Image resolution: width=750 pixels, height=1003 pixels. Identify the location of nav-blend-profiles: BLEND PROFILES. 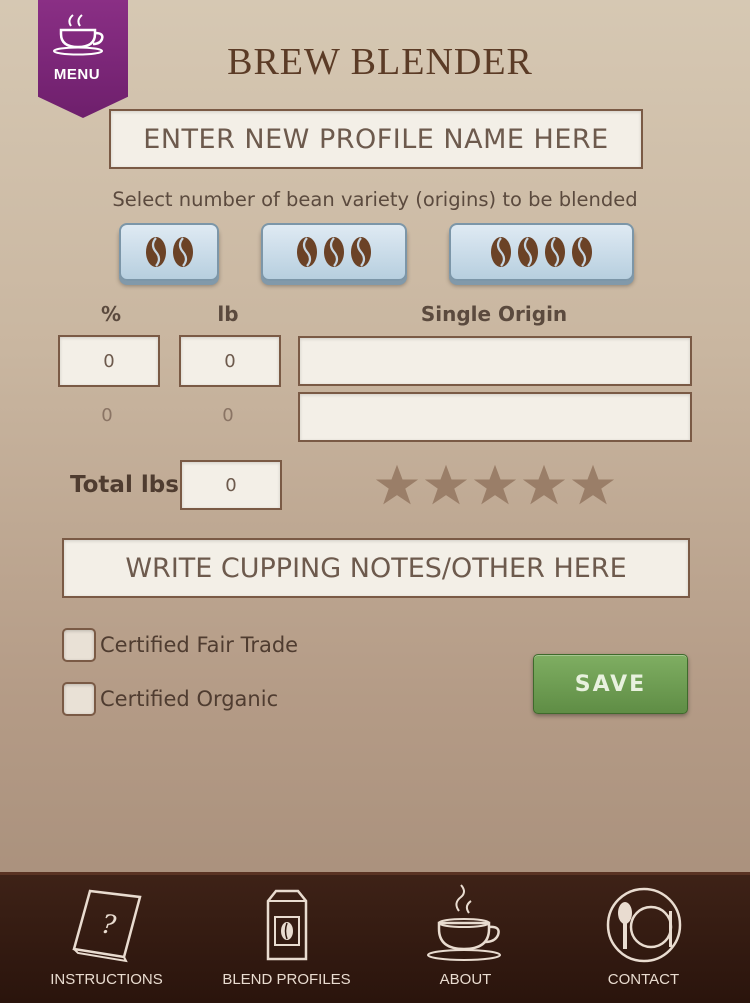
(286, 939).